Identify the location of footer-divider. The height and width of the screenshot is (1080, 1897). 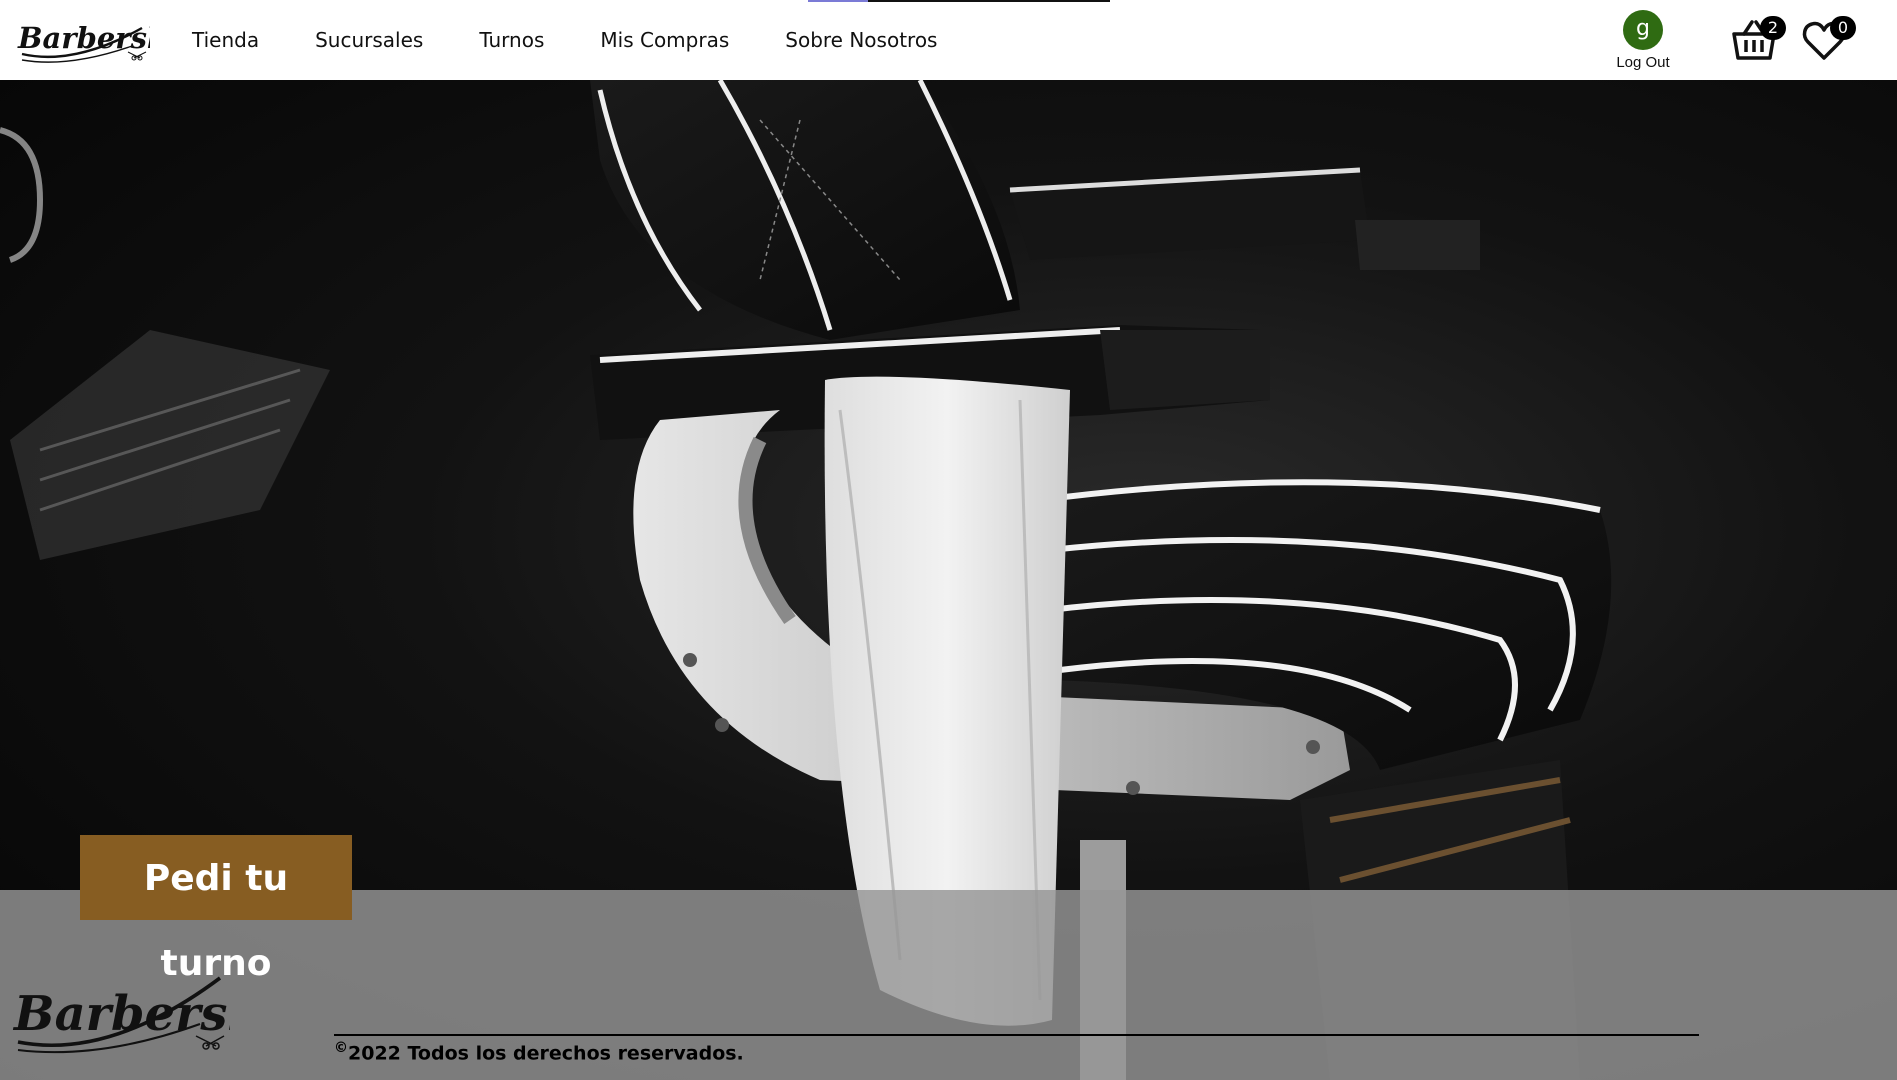
(1016, 1035).